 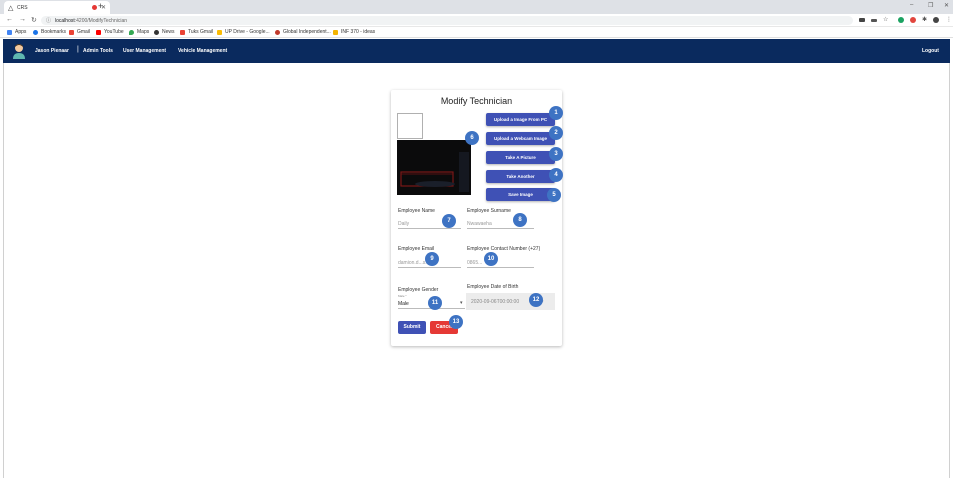 I want to click on bookmark-apps: Apps, so click(x=16, y=32).